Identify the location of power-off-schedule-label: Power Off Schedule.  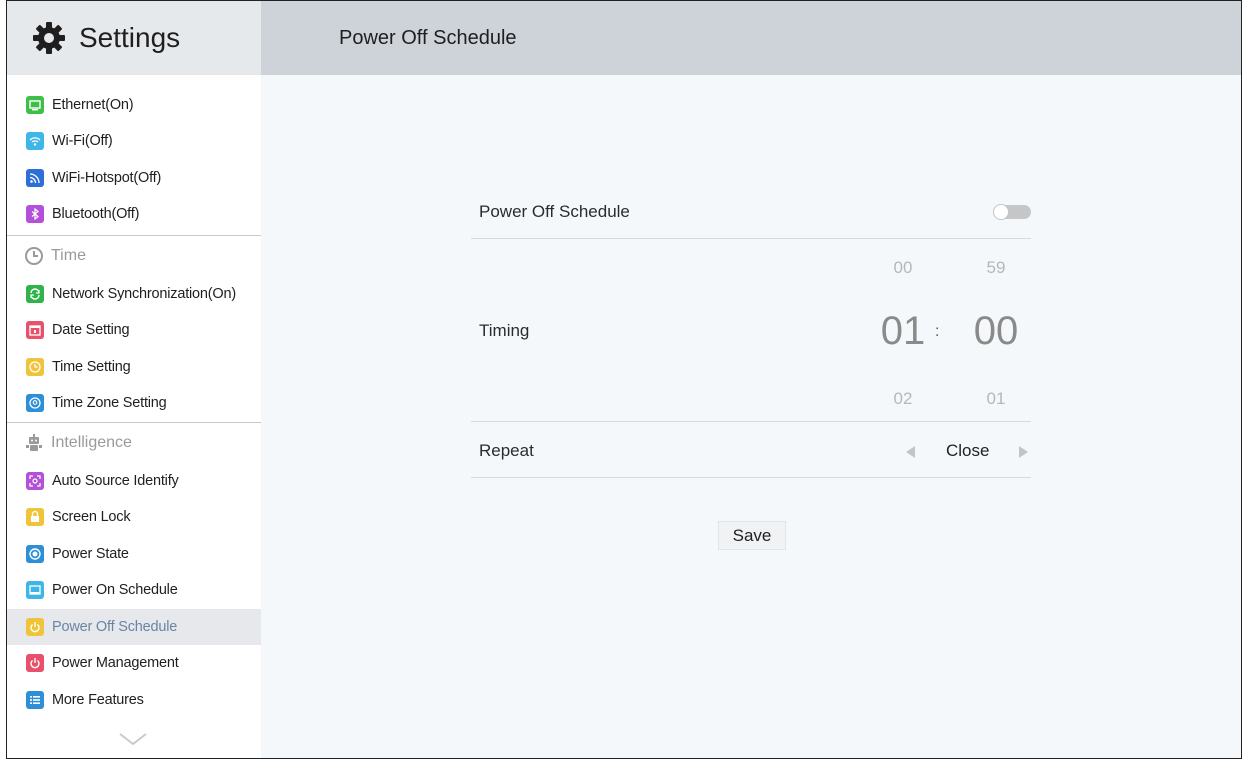
(554, 211).